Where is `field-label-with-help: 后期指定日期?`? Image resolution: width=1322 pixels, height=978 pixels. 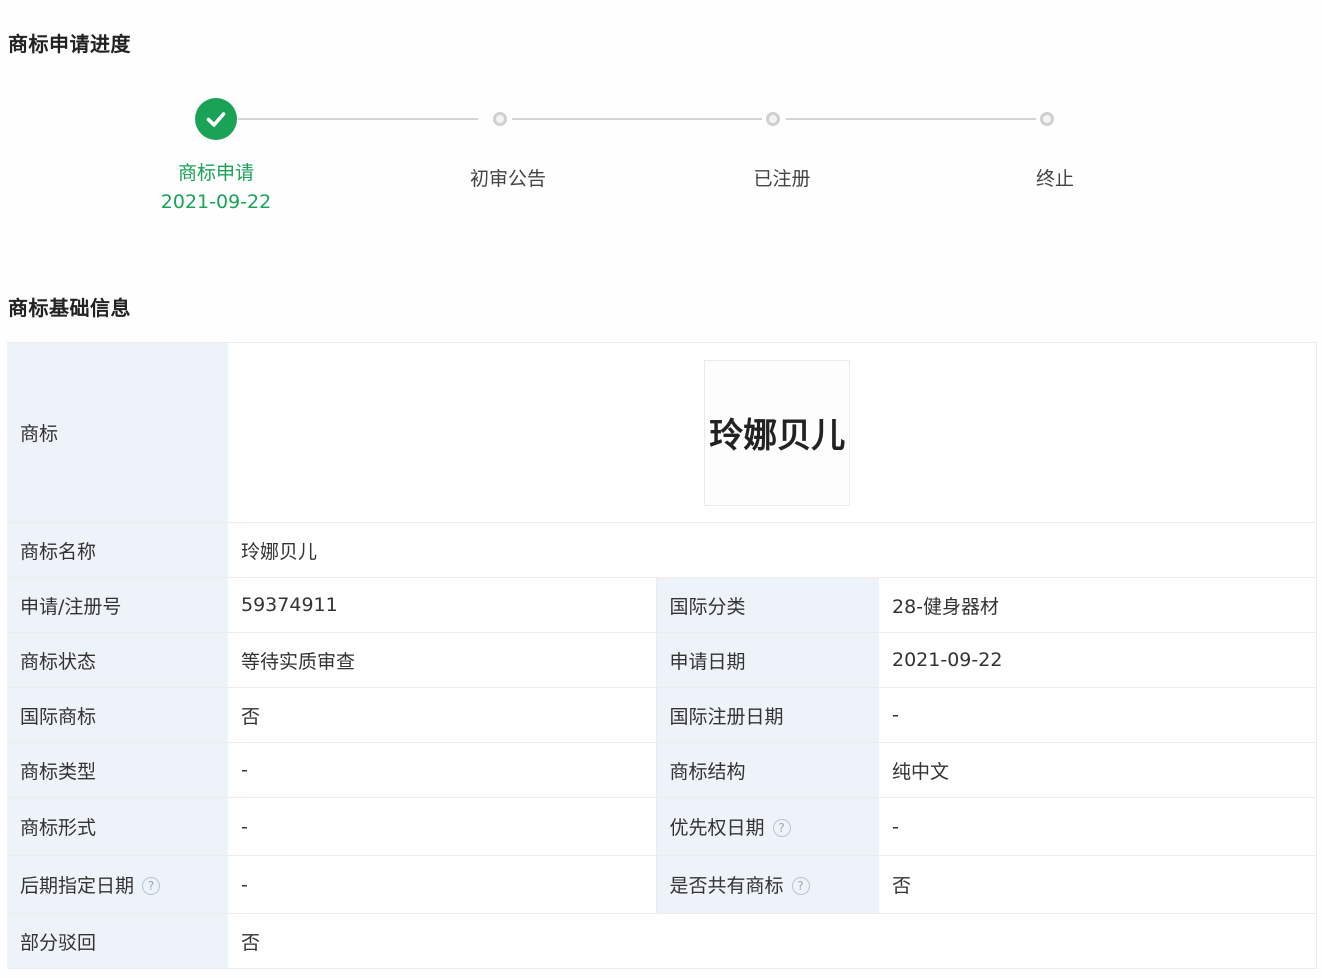
field-label-with-help: 后期指定日期? is located at coordinates (117, 884).